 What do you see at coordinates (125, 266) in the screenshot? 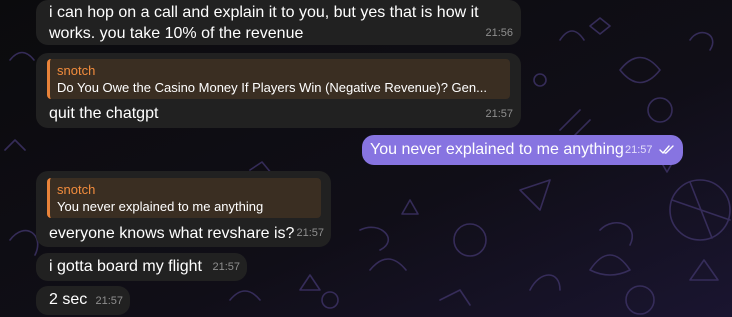
I see `message-text: i gotta board my flight` at bounding box center [125, 266].